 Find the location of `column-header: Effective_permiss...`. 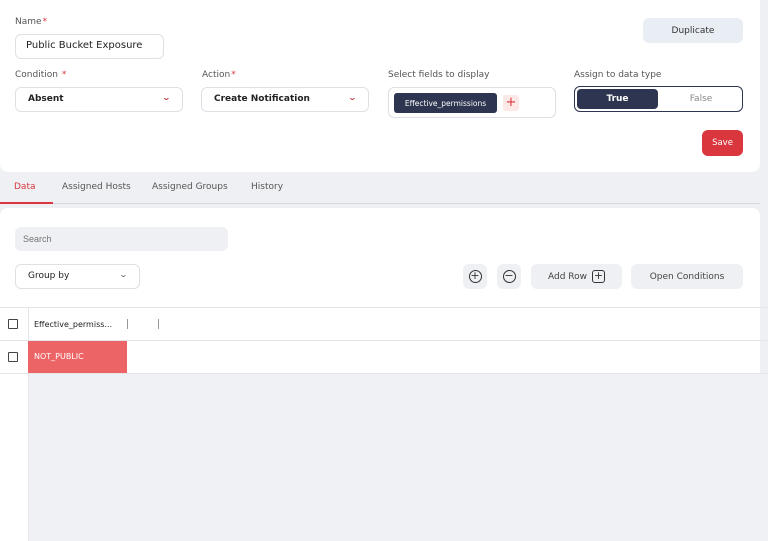

column-header: Effective_permiss... is located at coordinates (73, 324).